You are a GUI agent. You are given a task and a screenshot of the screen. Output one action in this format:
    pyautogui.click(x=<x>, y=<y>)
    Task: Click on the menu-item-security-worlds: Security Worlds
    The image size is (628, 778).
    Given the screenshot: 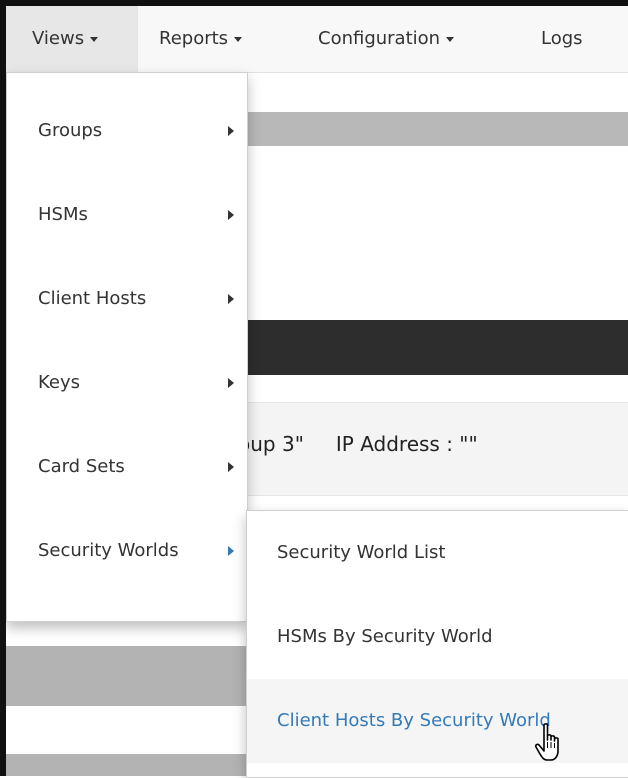 What is the action you would take?
    pyautogui.click(x=127, y=551)
    